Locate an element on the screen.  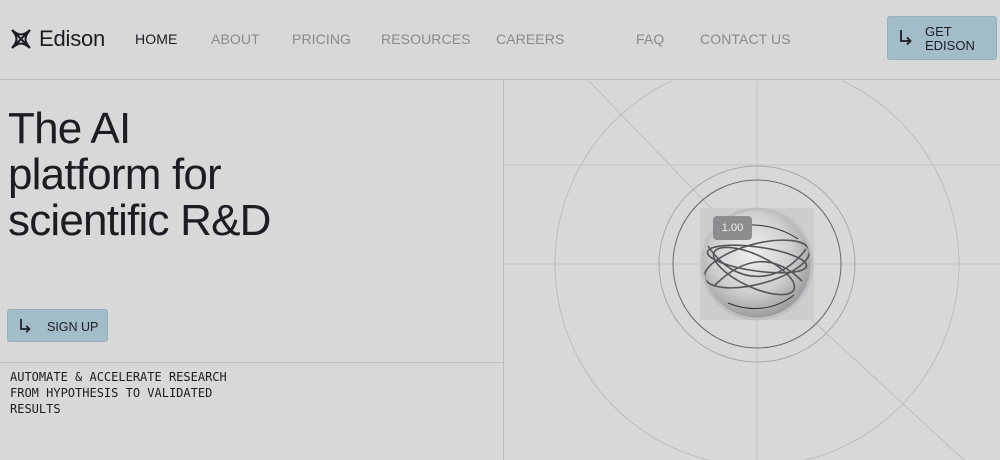
sign-up-button: SIGN UP is located at coordinates (57, 325).